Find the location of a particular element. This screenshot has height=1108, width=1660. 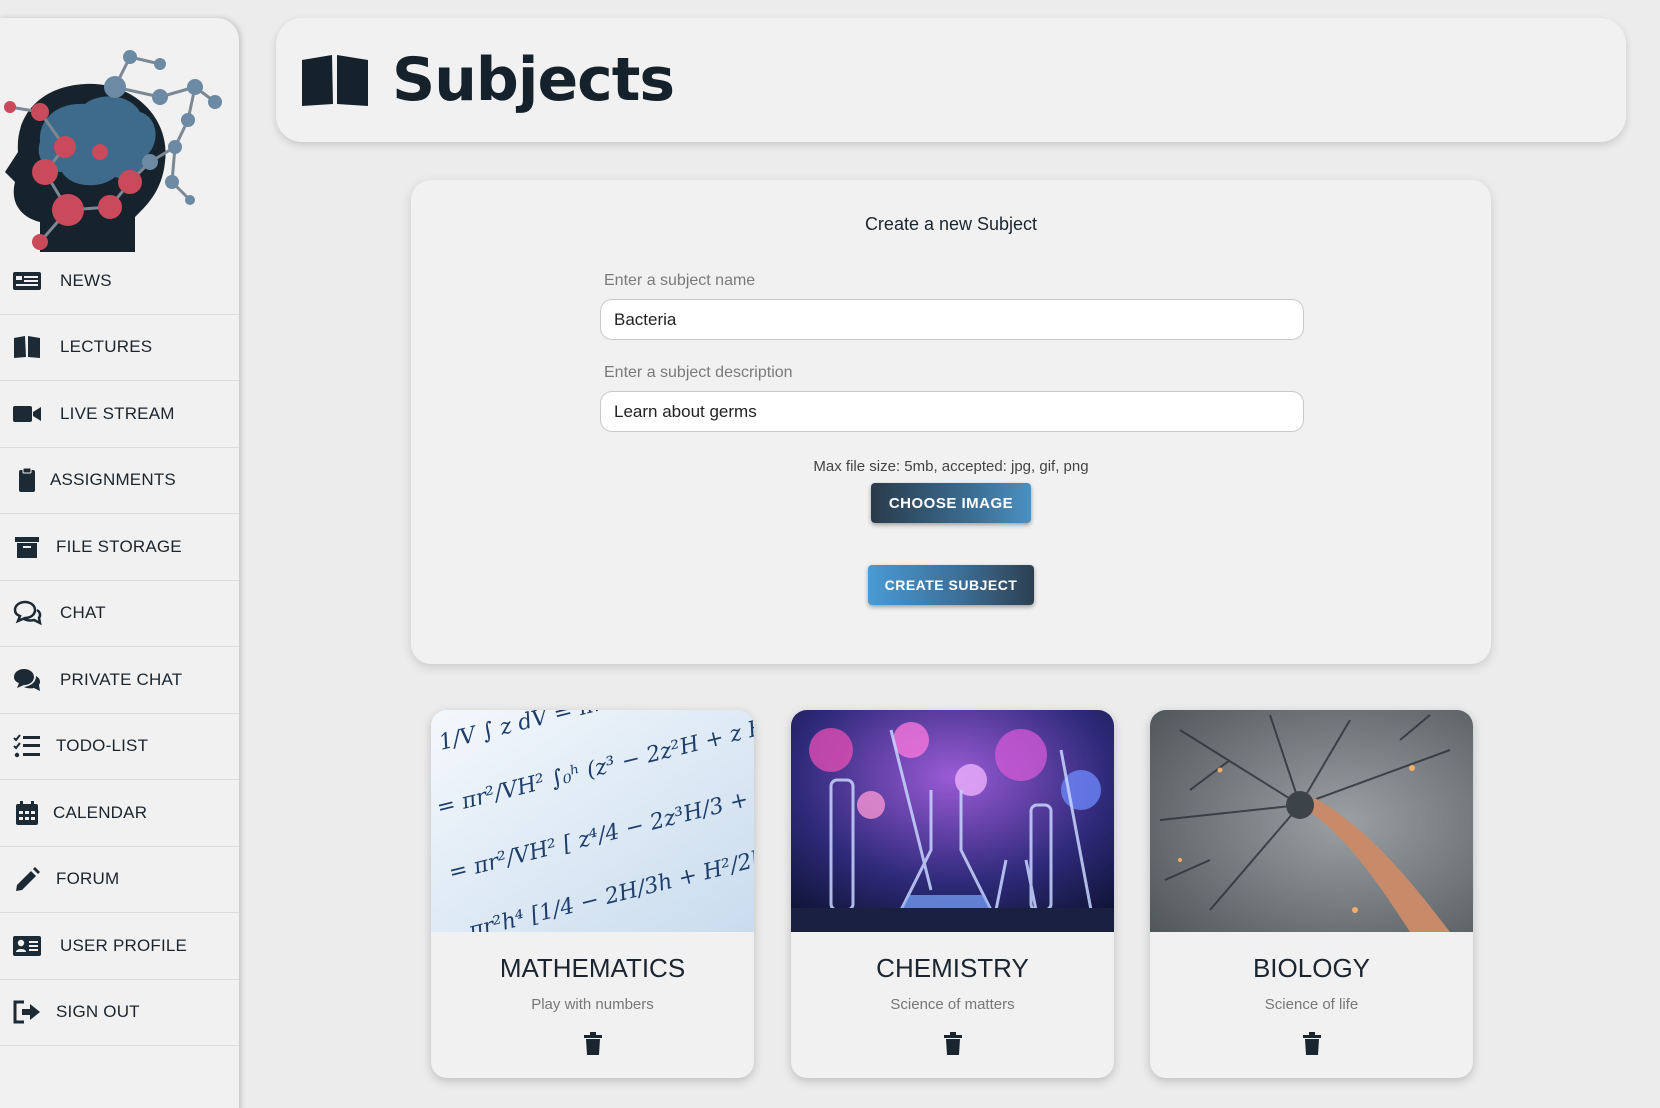

sidebar-item-label: LECTURES is located at coordinates (106, 347).